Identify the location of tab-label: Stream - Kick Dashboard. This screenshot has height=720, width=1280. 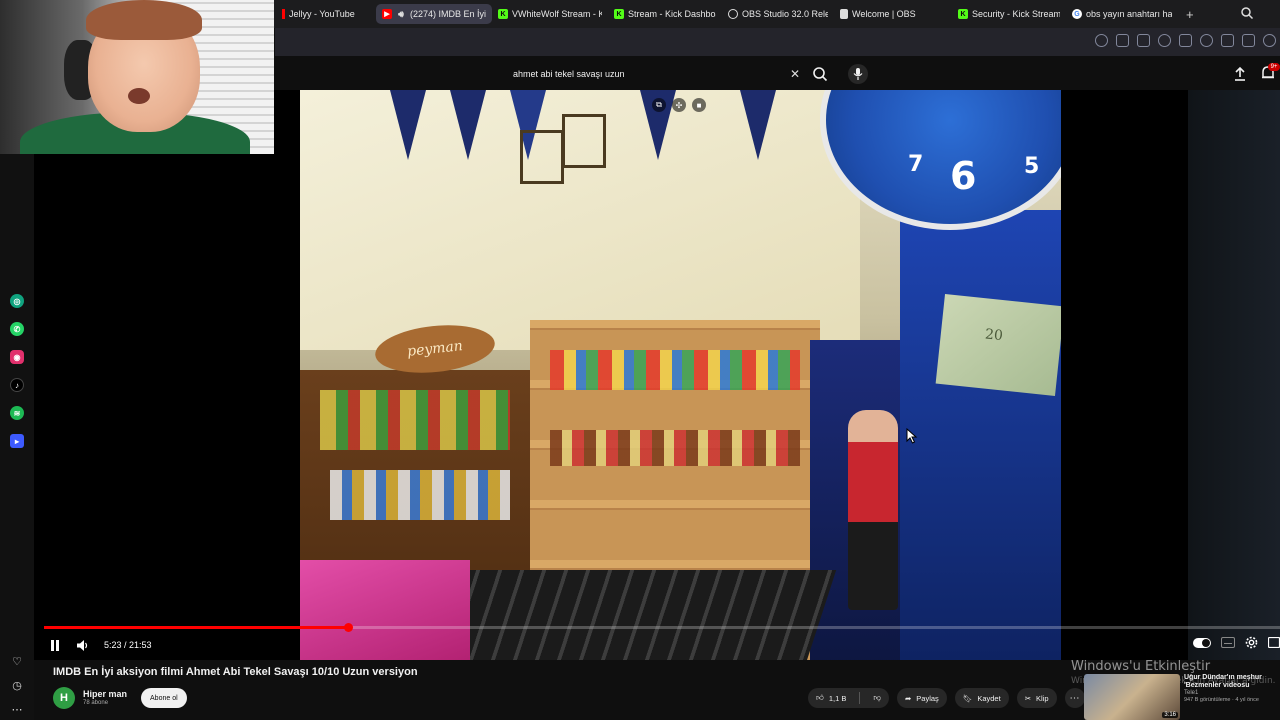
(672, 14).